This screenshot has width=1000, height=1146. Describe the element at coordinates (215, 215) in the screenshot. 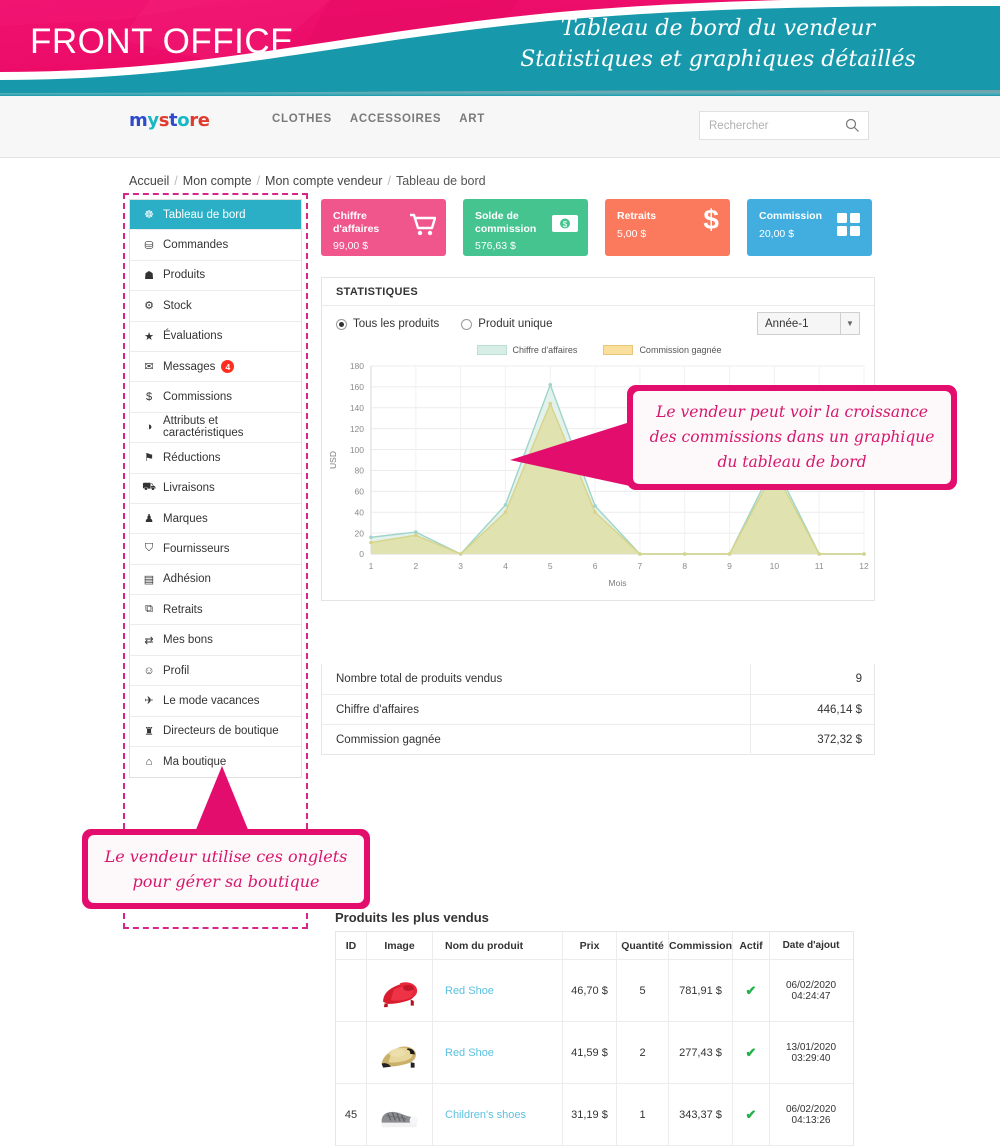

I see `sidebar-item-tableau-de-bord: ☸ Tableau de bord` at that location.